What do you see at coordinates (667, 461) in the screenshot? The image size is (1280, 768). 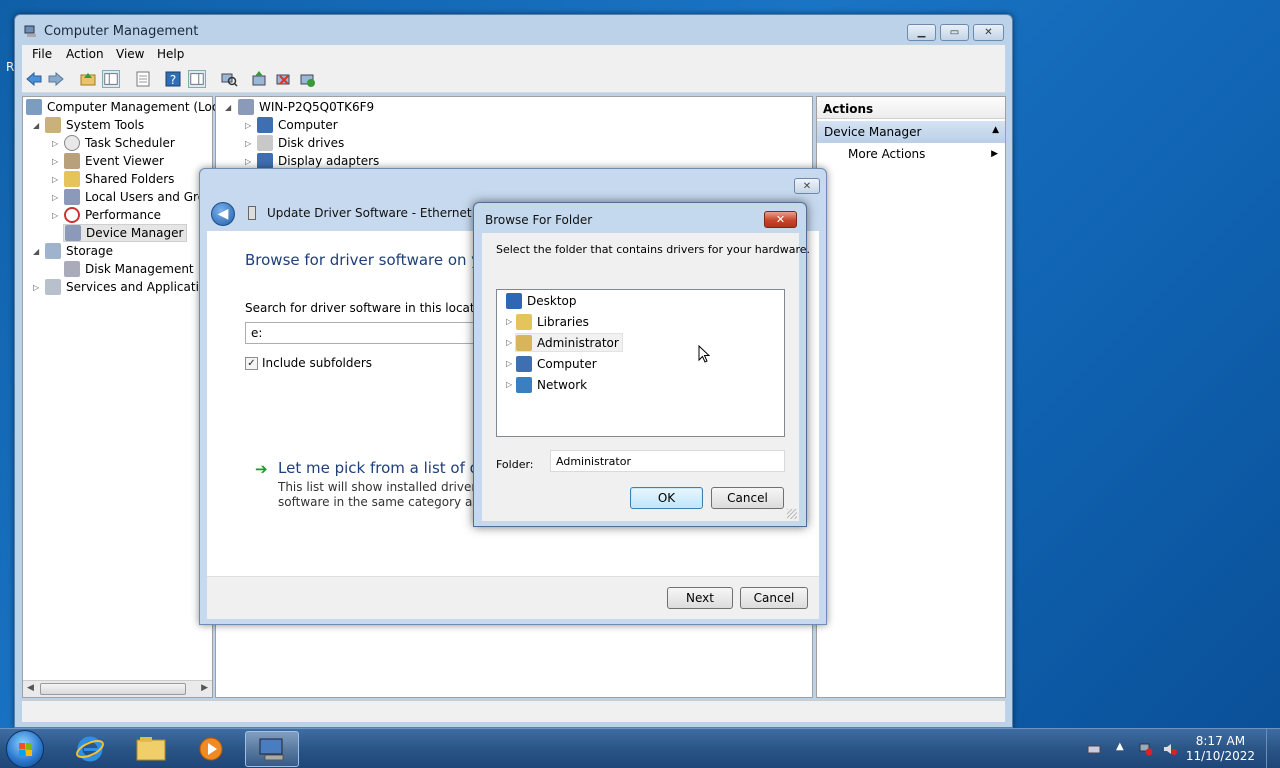 I see `folder-input: Administrator` at bounding box center [667, 461].